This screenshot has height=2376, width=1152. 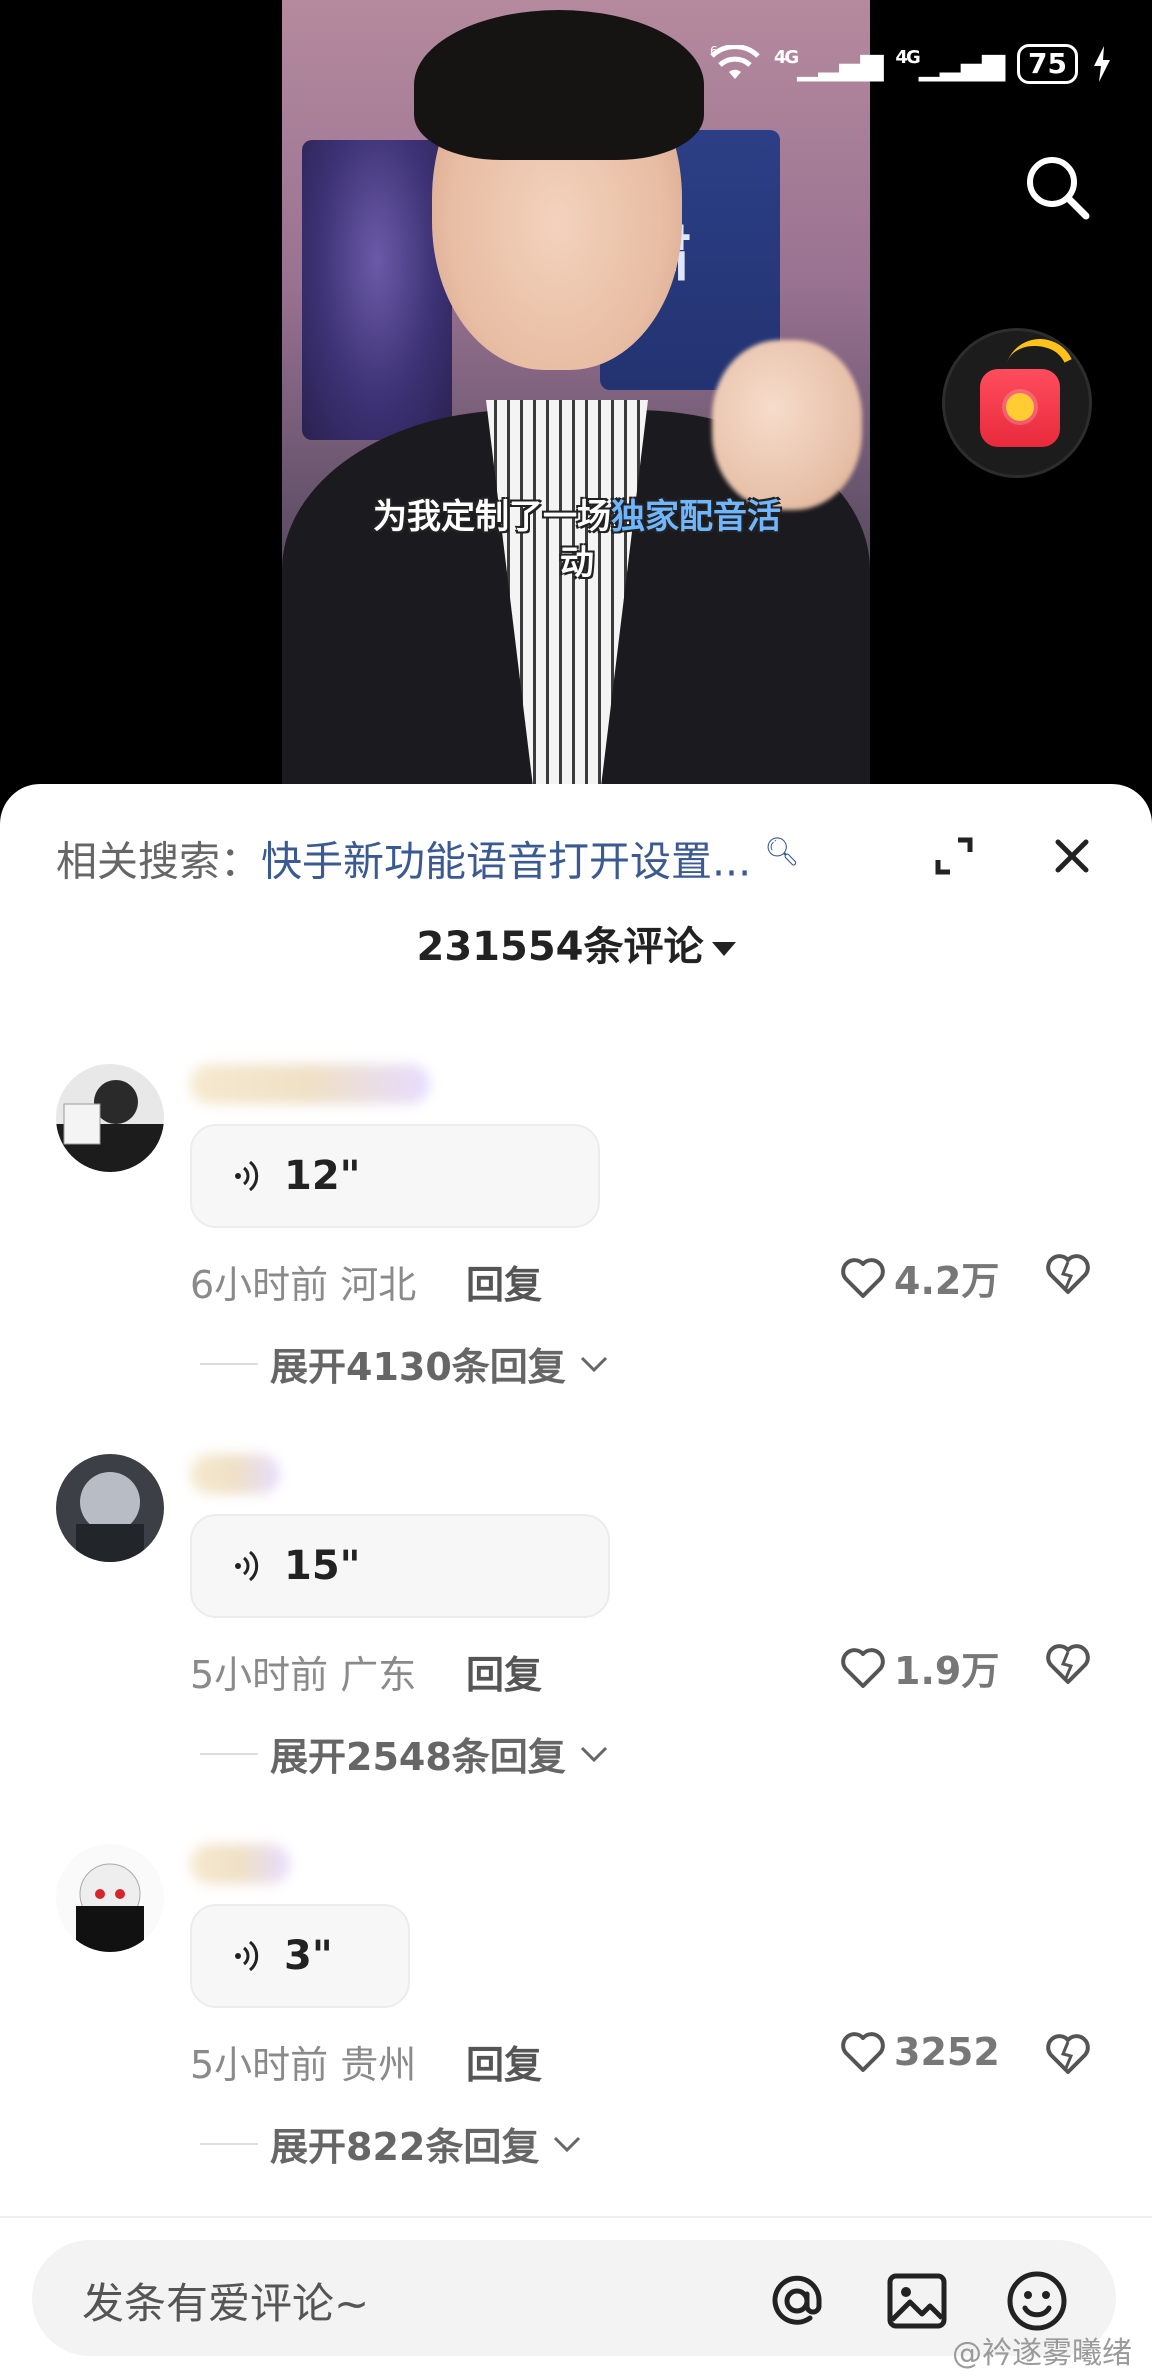 I want to click on like-button: 4.2万, so click(x=919, y=1277).